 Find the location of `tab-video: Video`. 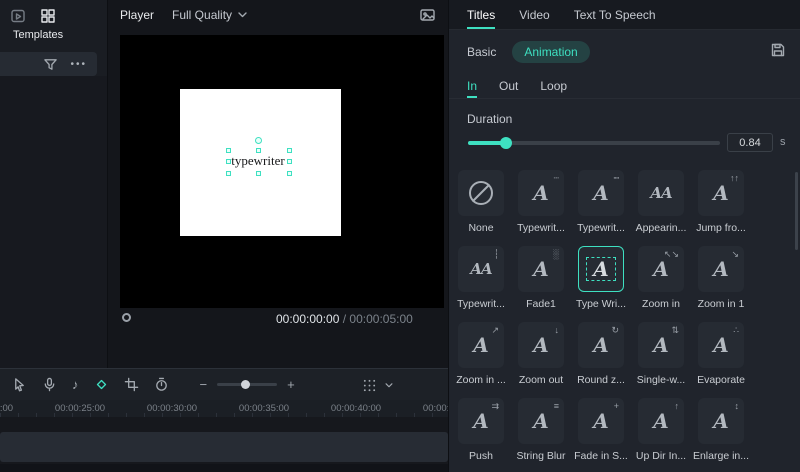

tab-video: Video is located at coordinates (534, 14).